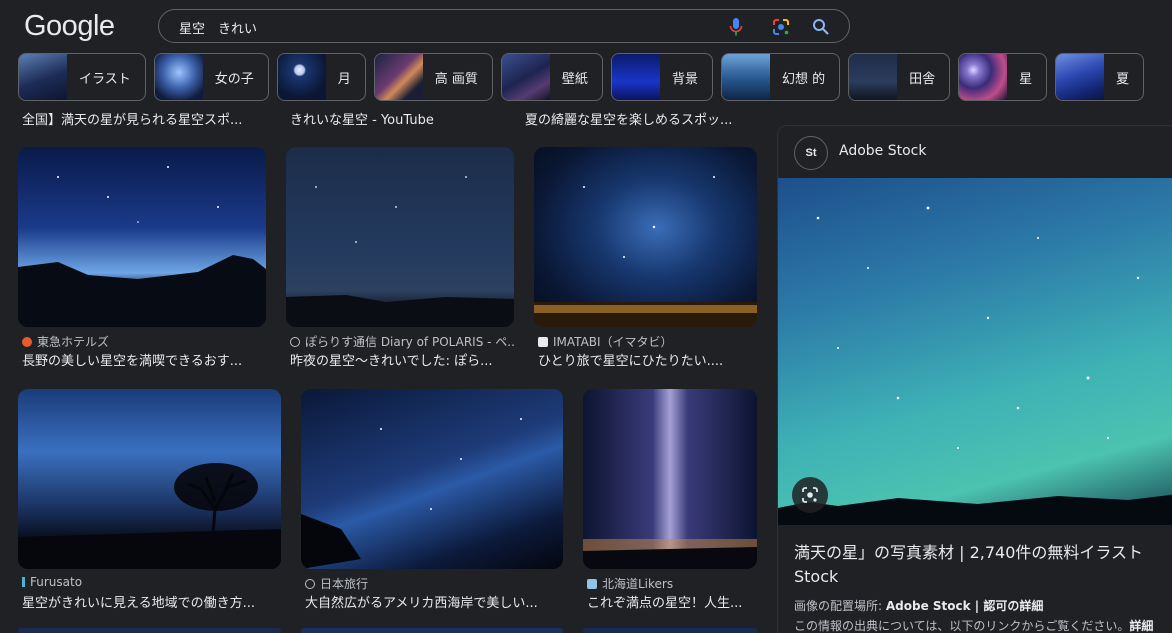 The image size is (1172, 633). I want to click on image-location-line: 画像の配置場所: Adobe Stock | 認可の詳細, so click(918, 605).